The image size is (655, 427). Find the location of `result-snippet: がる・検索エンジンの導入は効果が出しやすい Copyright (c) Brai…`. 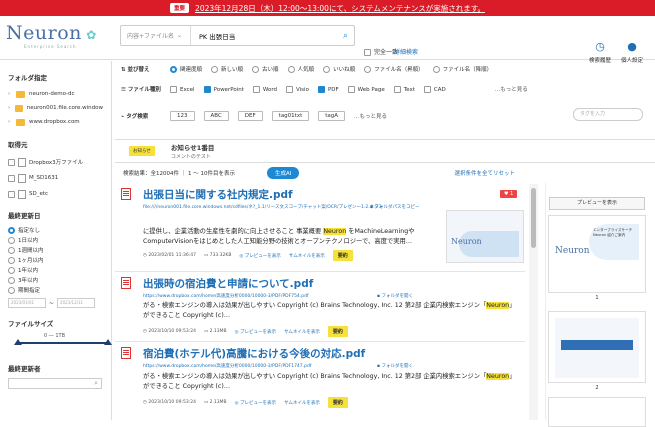

result-snippet: がる・検索エンジンの導入は効果が出しやすい Copyright (c) Brai… is located at coordinates (329, 305).